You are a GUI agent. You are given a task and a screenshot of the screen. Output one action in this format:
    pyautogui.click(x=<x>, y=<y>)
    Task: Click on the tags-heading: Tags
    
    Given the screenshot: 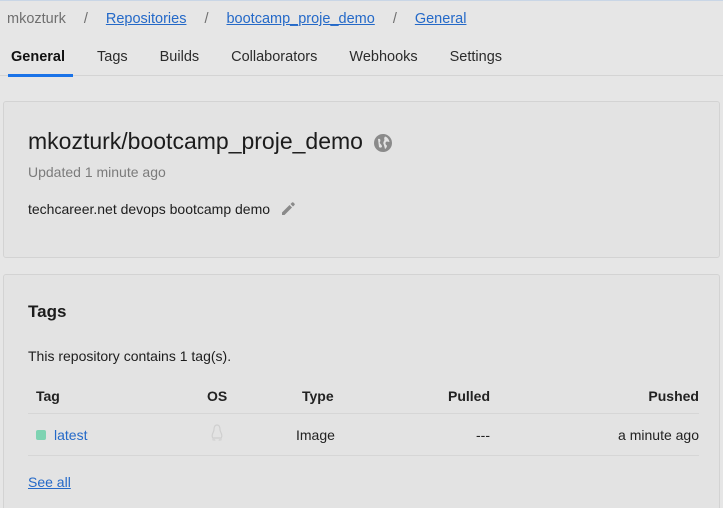 What is the action you would take?
    pyautogui.click(x=47, y=311)
    